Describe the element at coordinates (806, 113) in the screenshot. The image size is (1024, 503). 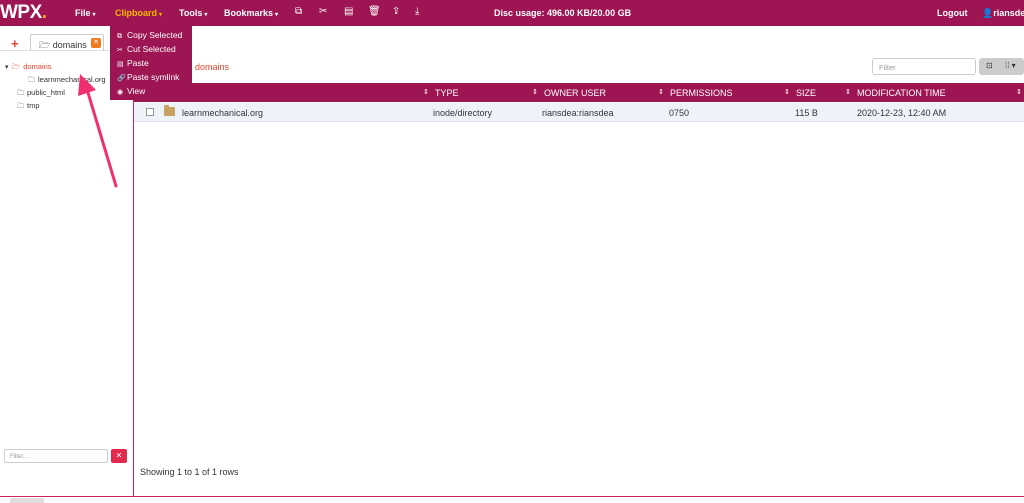
I see `cell-size: 115 B` at that location.